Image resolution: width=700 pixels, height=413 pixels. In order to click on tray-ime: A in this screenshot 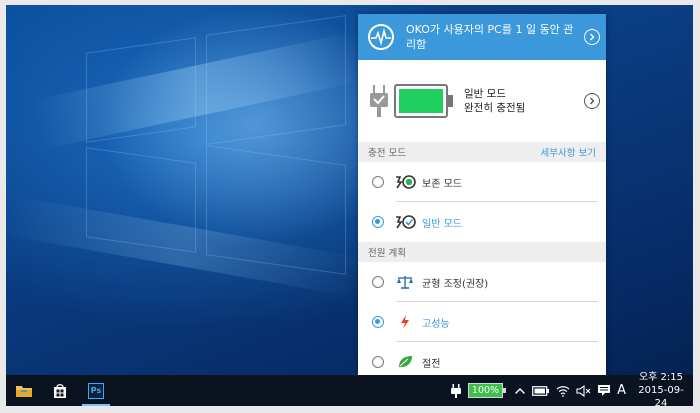, I will do `click(621, 390)`.